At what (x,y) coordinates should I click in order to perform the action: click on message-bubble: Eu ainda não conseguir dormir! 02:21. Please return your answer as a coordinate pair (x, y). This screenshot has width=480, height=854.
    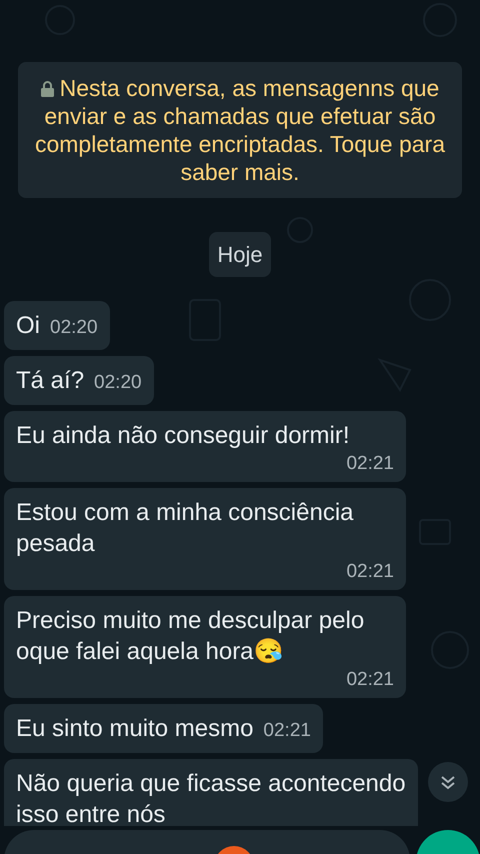
    Looking at the image, I should click on (205, 446).